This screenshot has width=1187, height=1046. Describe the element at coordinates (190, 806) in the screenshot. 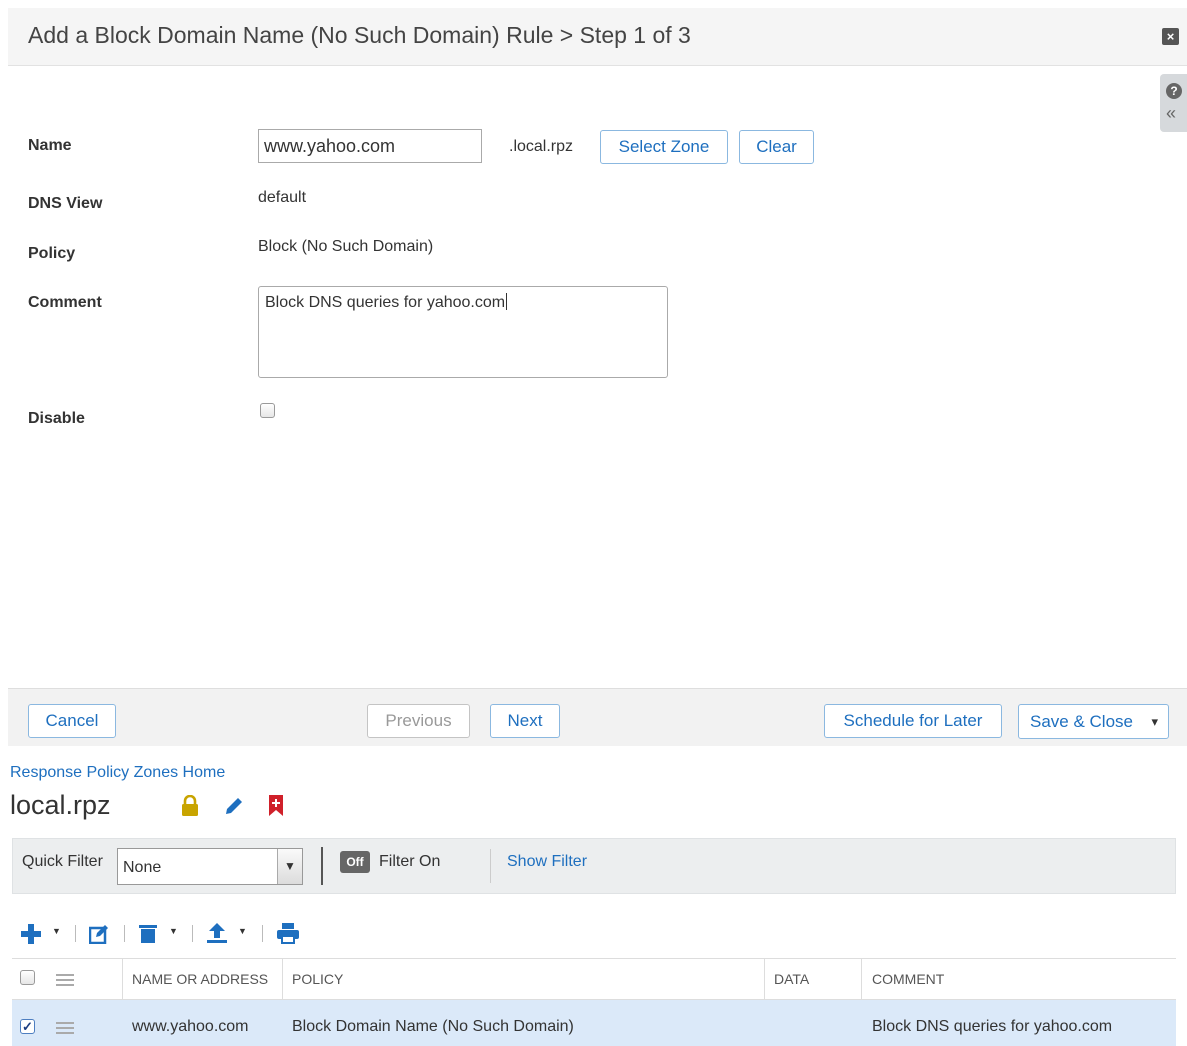

I see `lock-icon` at that location.